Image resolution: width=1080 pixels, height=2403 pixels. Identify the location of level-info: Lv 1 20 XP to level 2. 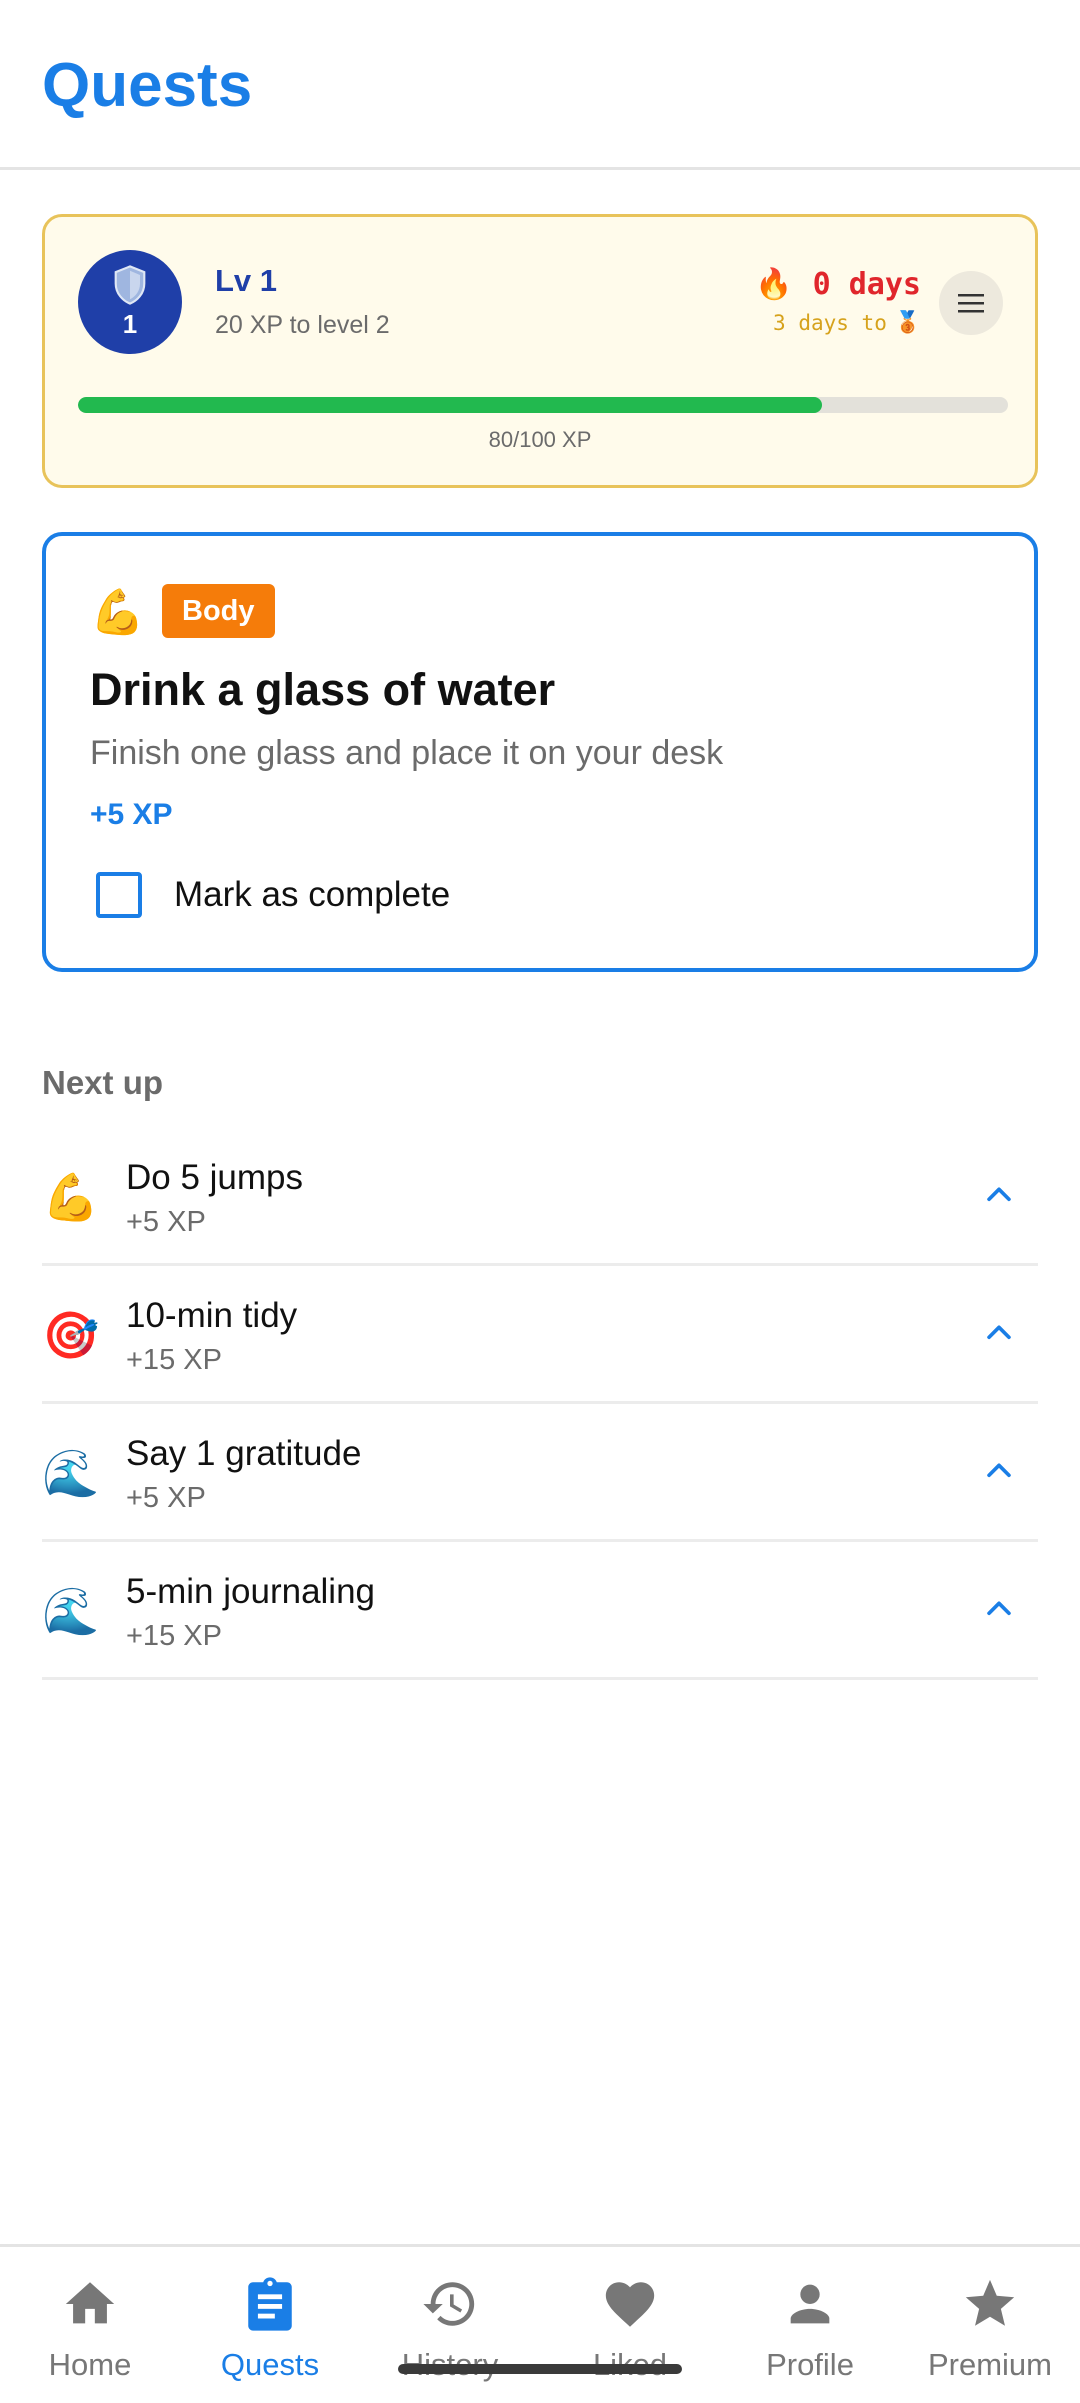
(302, 301).